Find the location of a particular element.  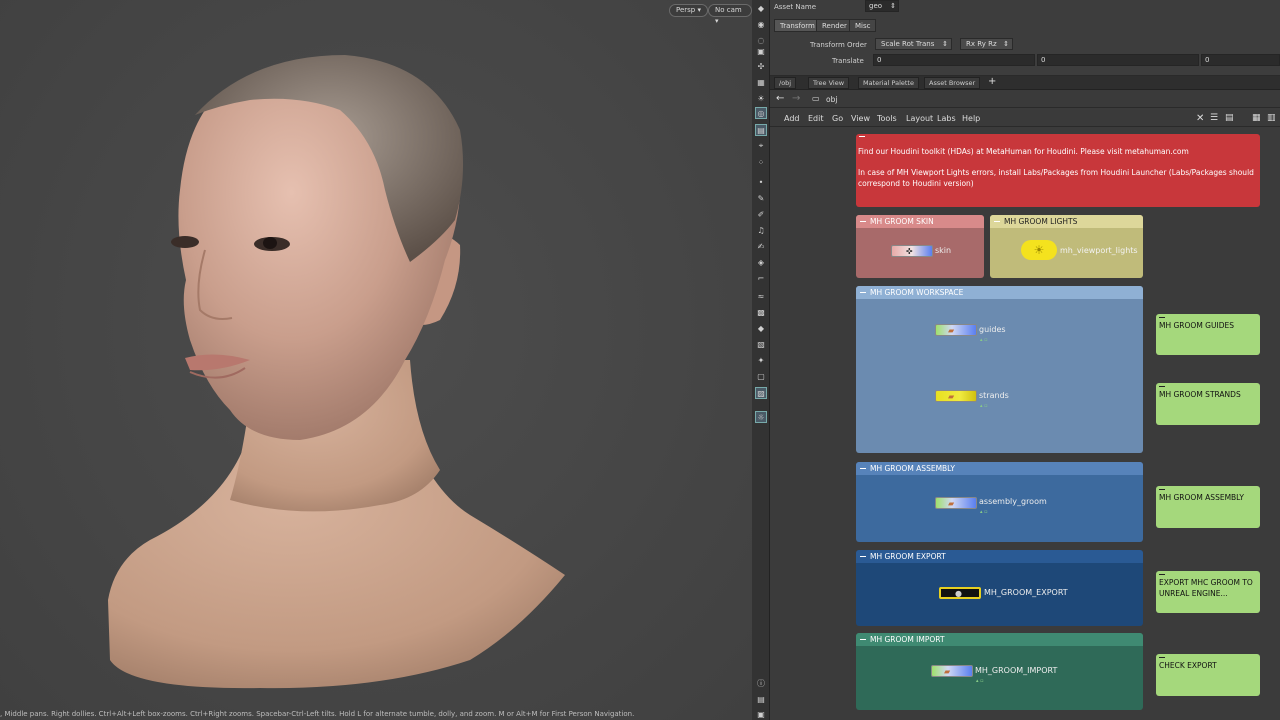

groom-lights-title: MH GROOM LIGHTS is located at coordinates (1066, 221).